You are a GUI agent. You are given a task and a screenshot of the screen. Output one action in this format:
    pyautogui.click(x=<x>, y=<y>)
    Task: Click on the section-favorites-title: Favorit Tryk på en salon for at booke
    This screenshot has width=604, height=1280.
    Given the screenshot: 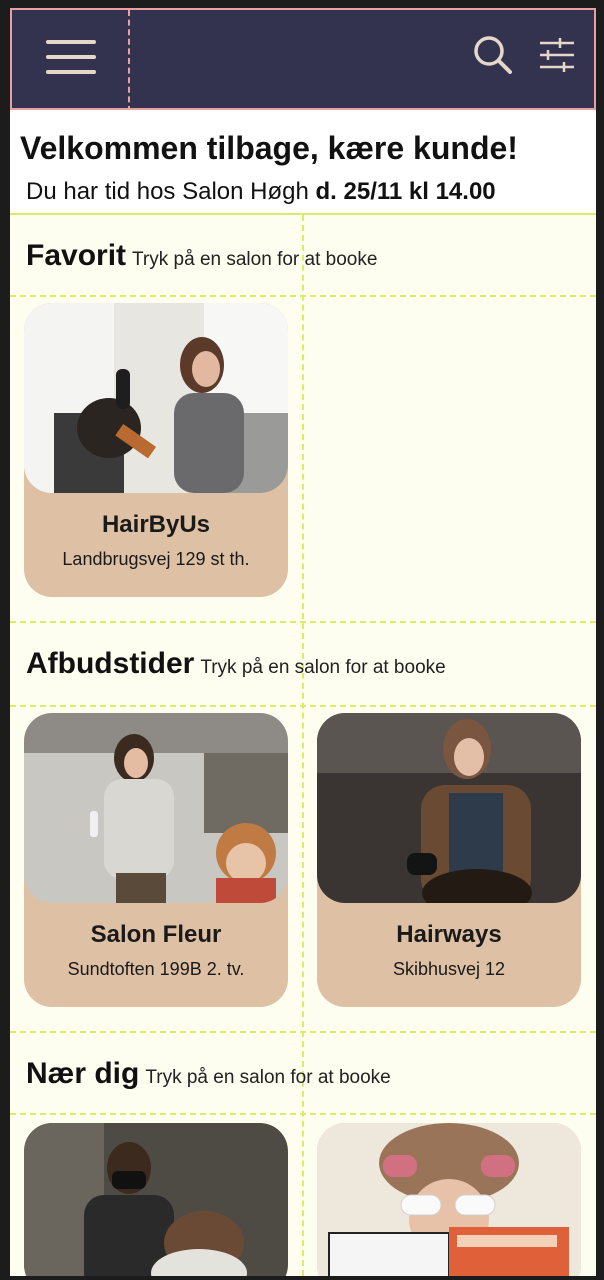 What is the action you would take?
    pyautogui.click(x=201, y=256)
    